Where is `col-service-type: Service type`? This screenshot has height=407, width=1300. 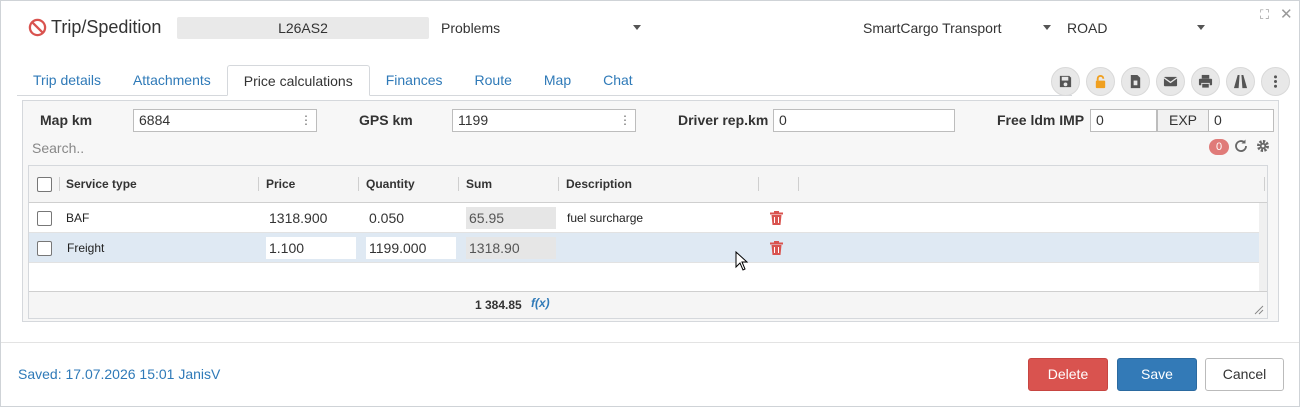
col-service-type: Service type is located at coordinates (101, 184).